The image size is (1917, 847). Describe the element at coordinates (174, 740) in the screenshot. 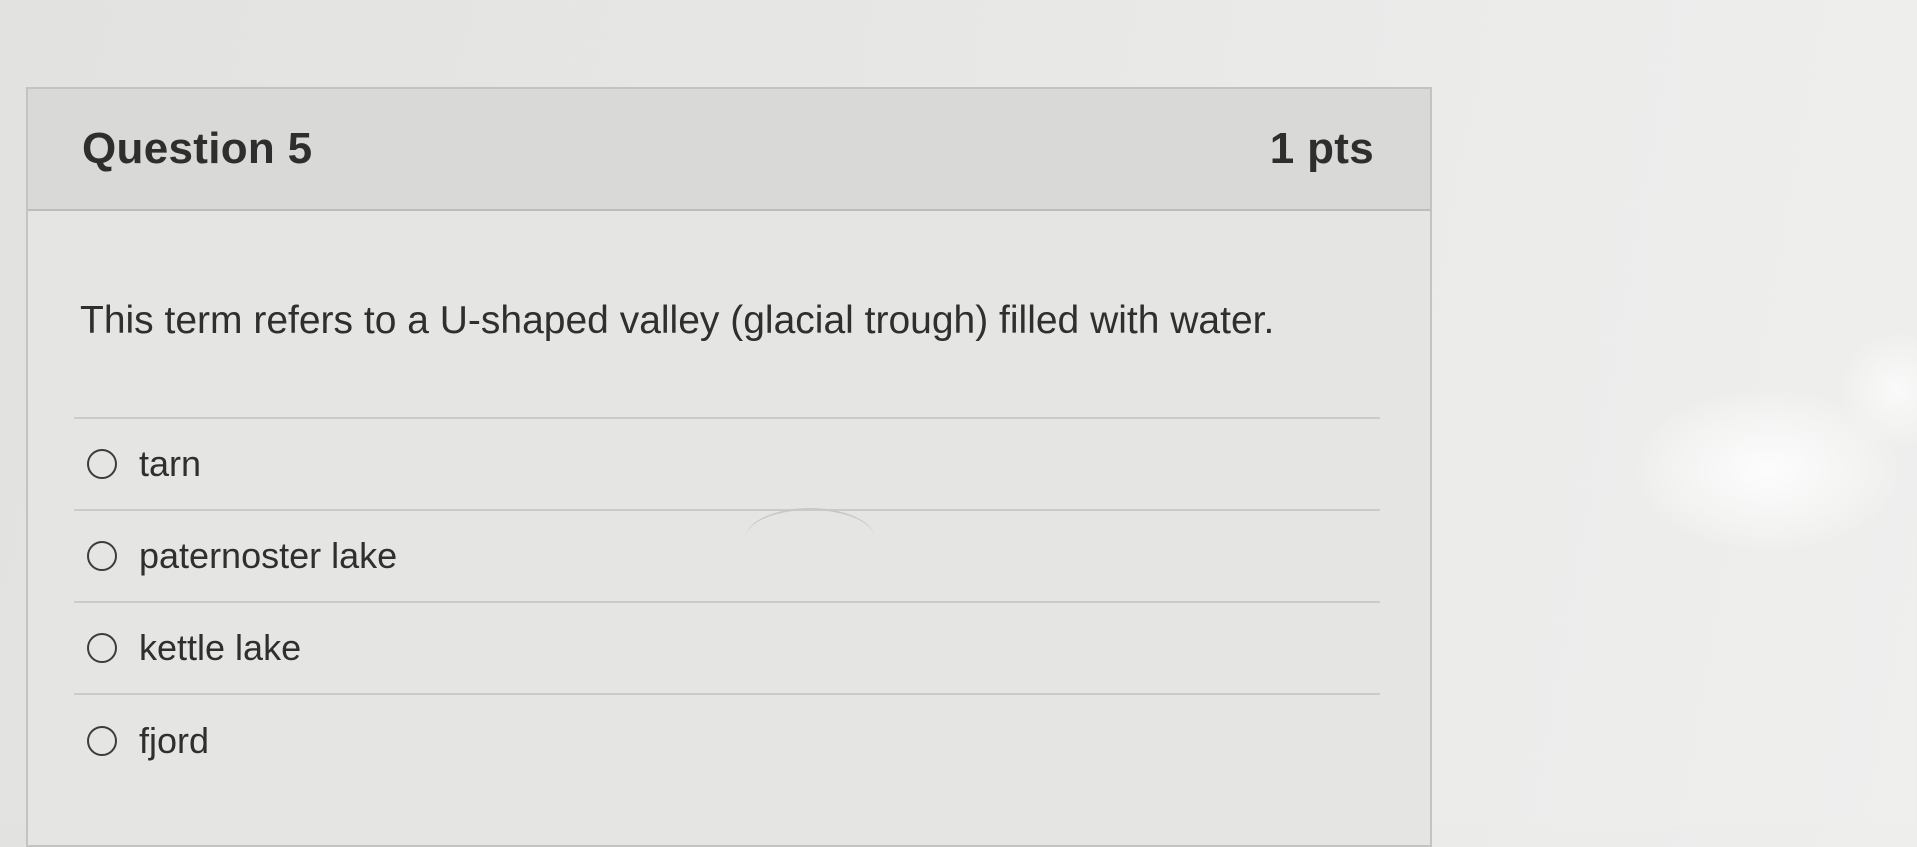

I see `answer-label: fjord` at that location.